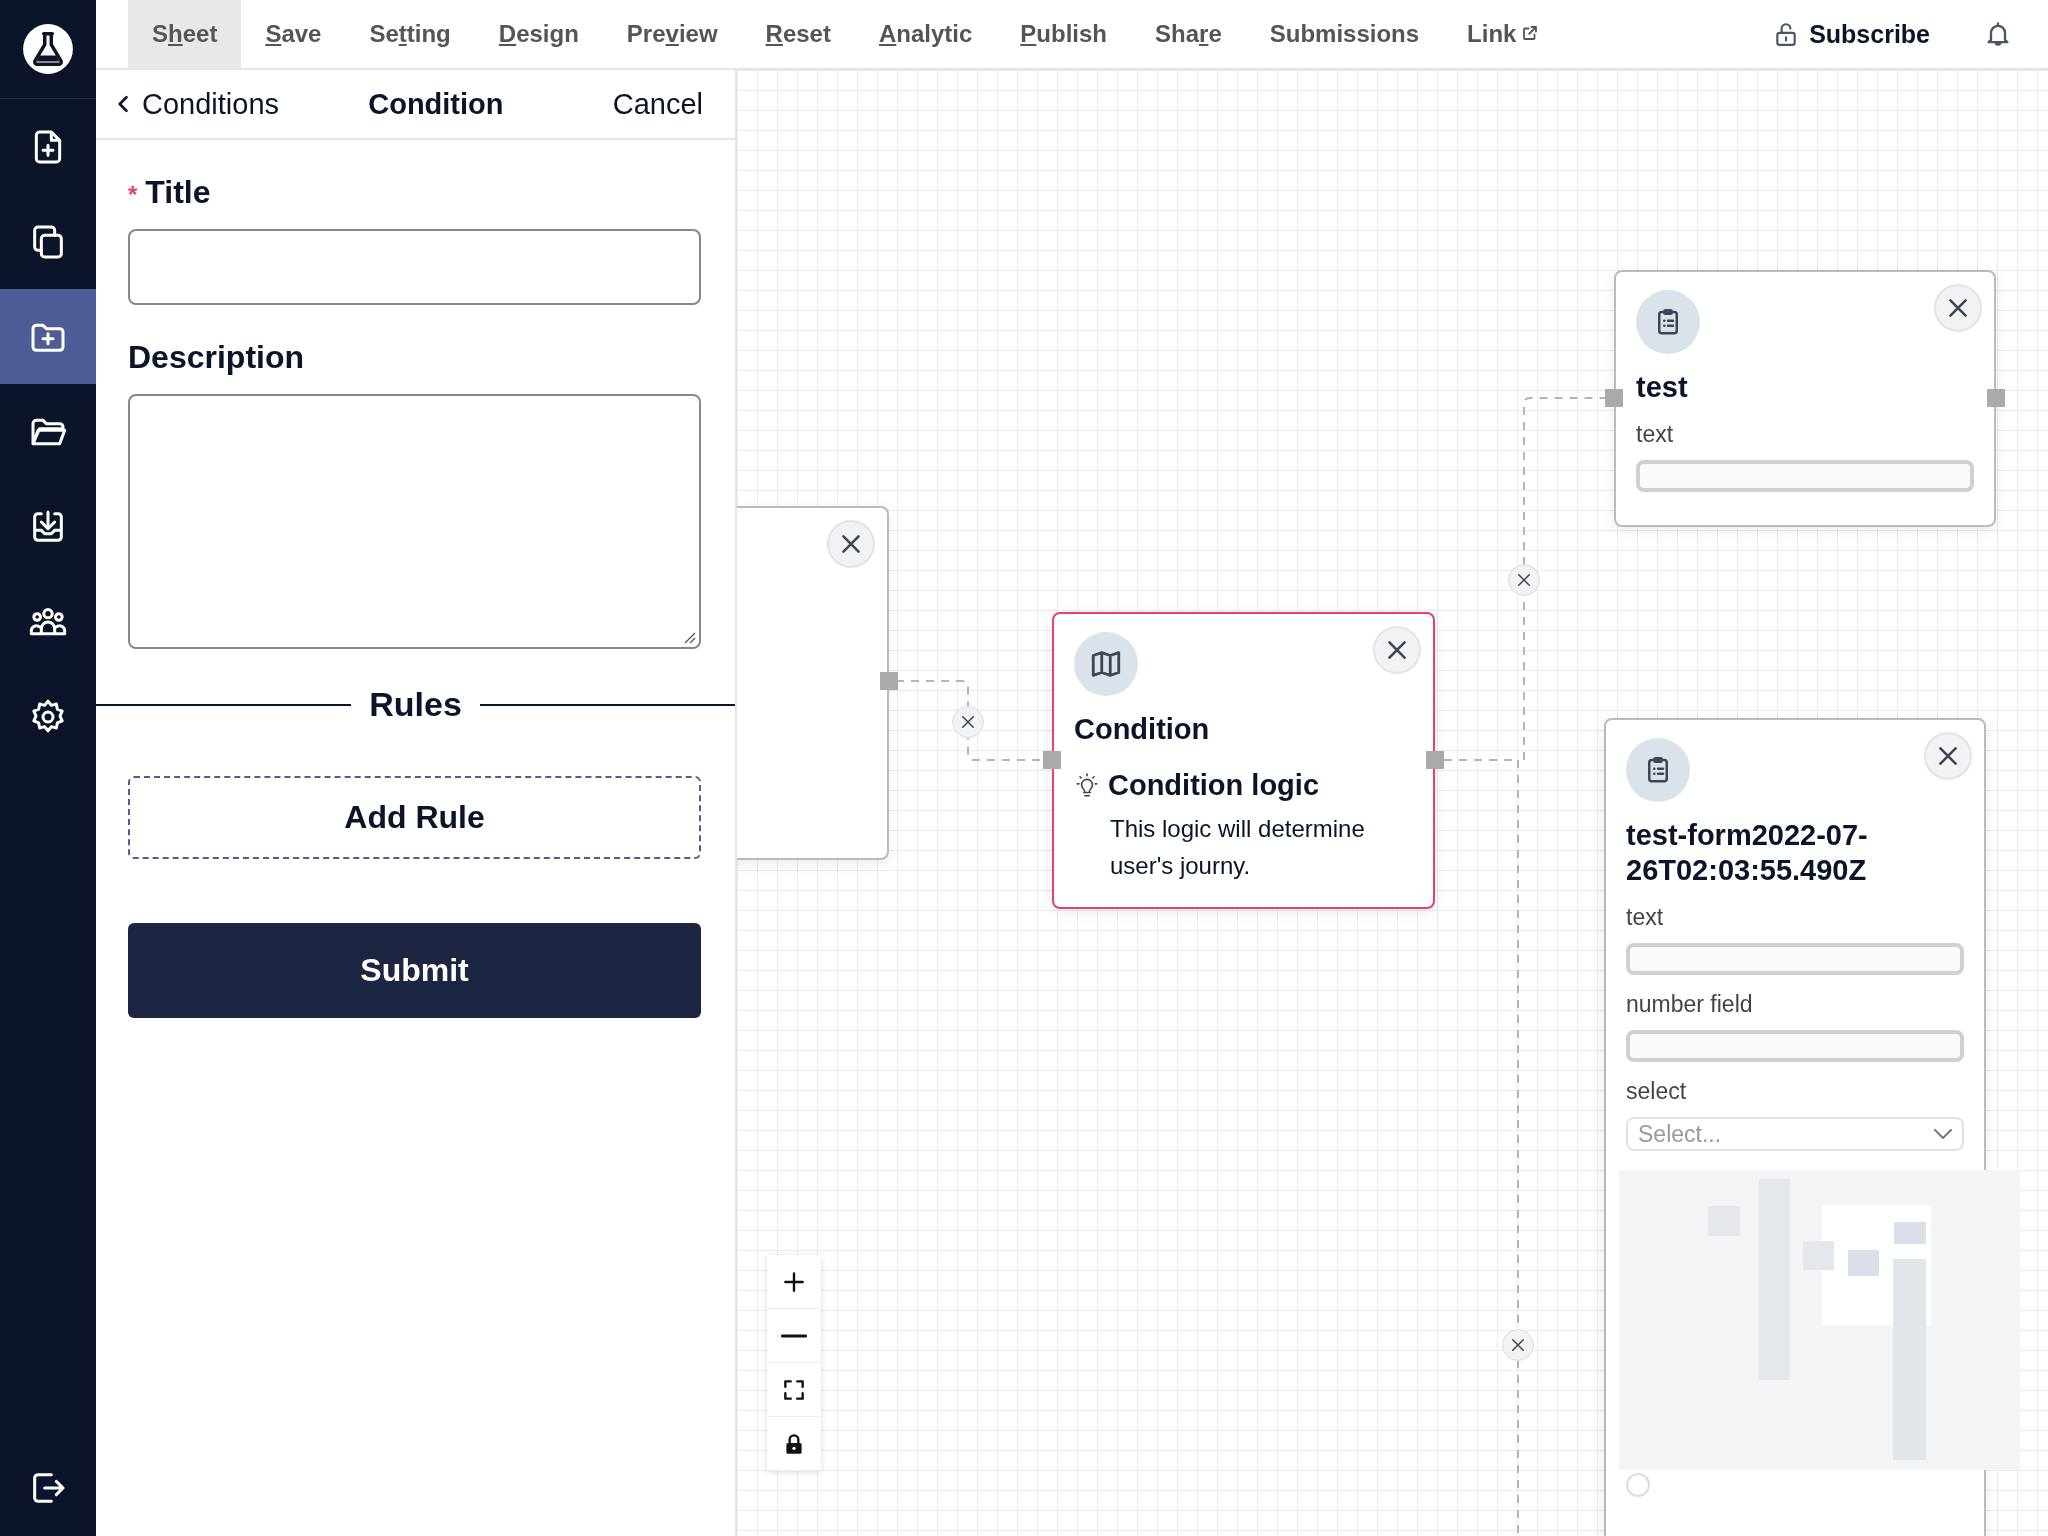 The height and width of the screenshot is (1536, 2048). Describe the element at coordinates (1638, 1485) in the screenshot. I see `radio-button` at that location.